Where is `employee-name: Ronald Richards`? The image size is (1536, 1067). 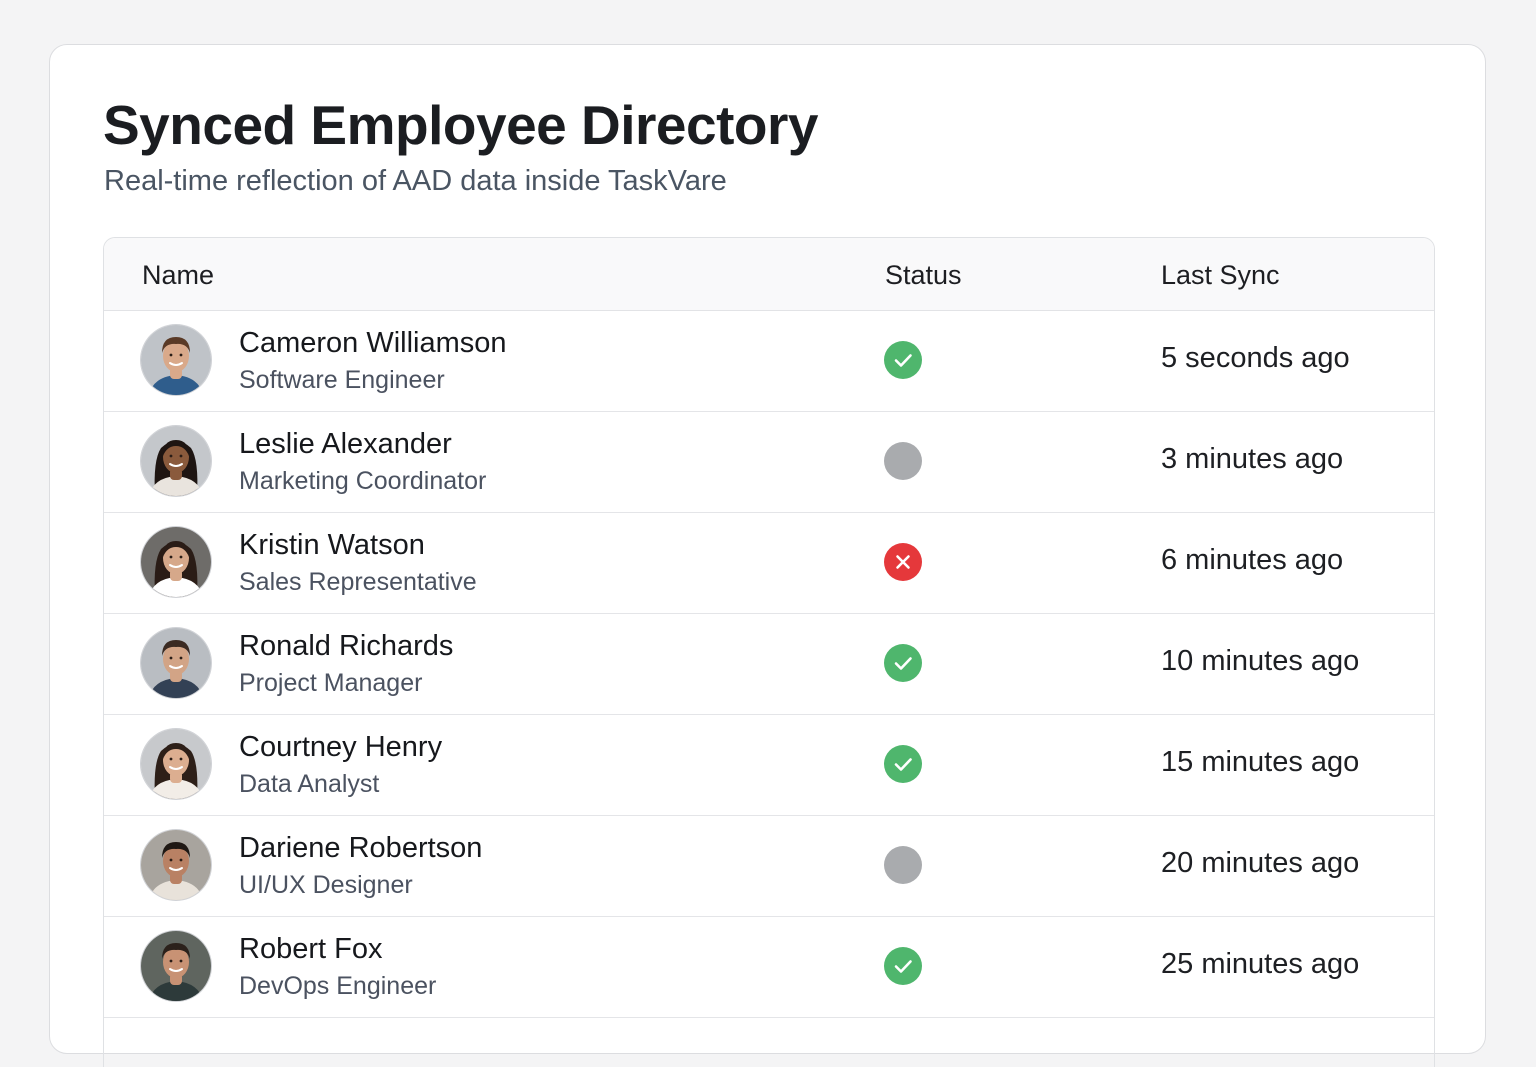 employee-name: Ronald Richards is located at coordinates (346, 646).